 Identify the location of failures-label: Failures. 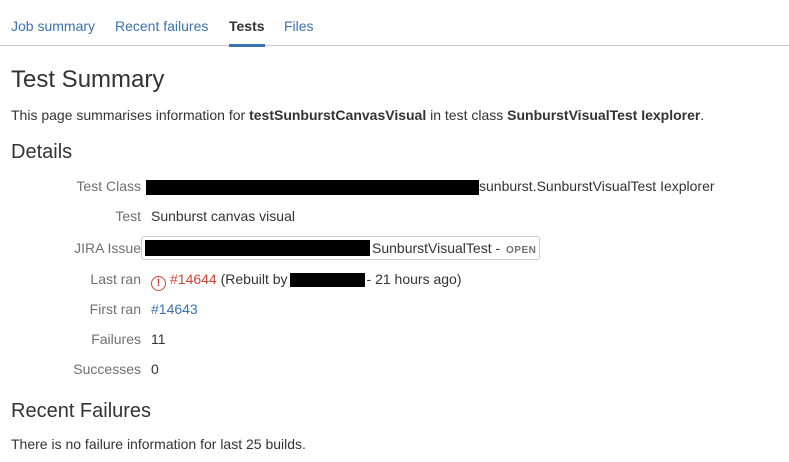
(116, 339).